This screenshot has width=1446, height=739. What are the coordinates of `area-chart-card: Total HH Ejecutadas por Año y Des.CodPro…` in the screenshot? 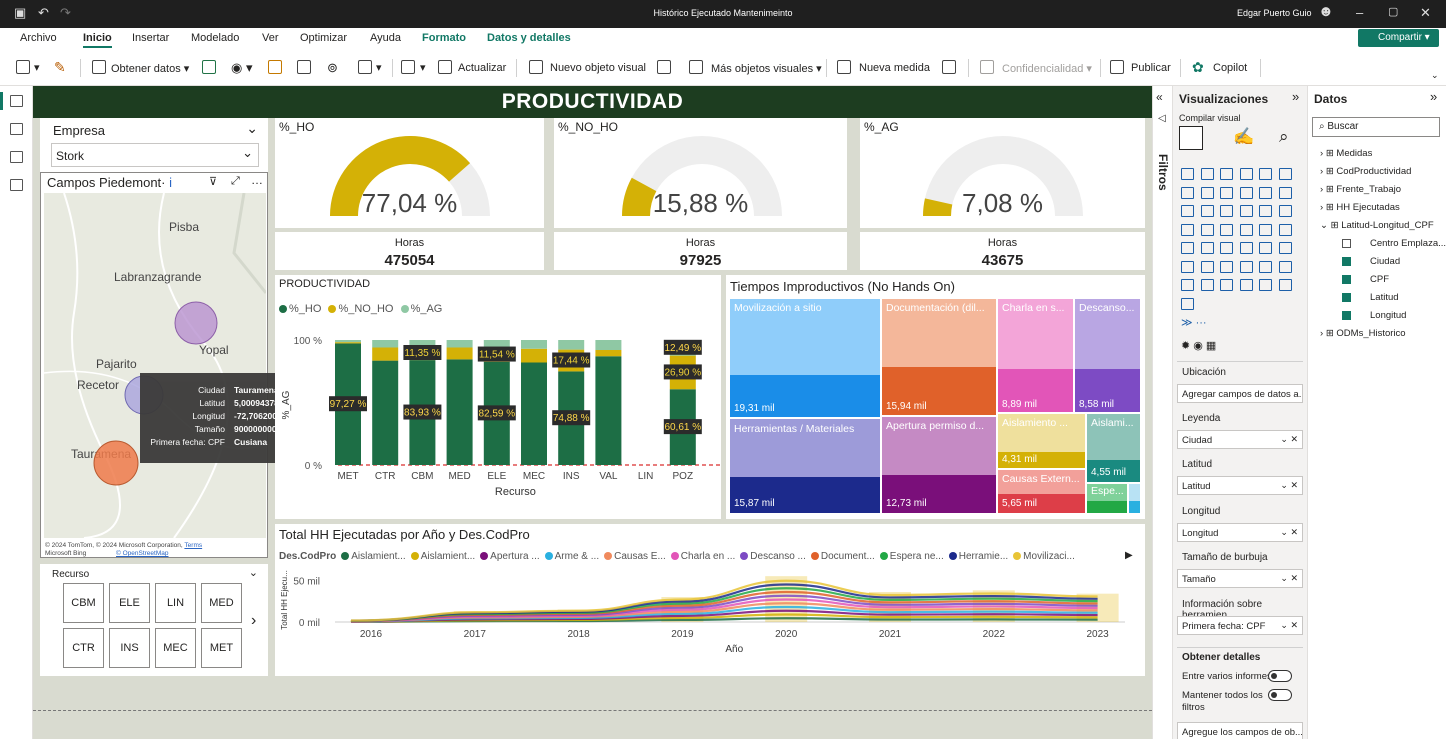 It's located at (710, 600).